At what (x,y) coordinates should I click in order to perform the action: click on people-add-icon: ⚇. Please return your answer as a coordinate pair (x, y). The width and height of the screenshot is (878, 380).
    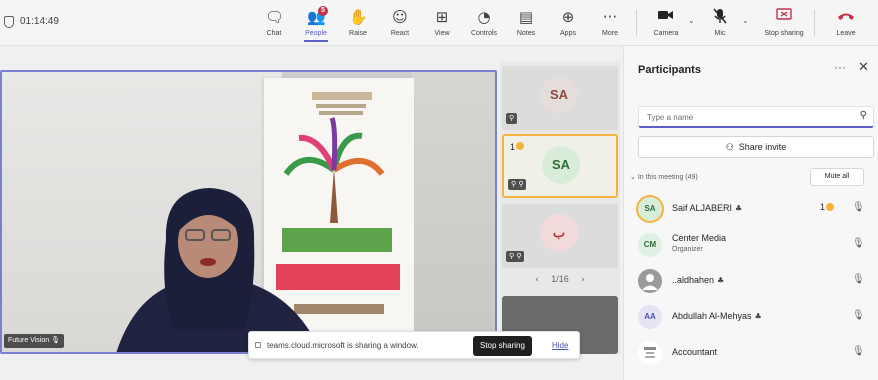
    Looking at the image, I should click on (729, 148).